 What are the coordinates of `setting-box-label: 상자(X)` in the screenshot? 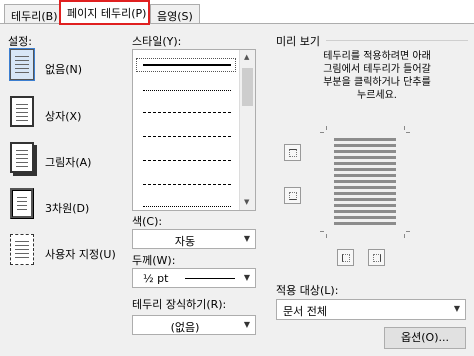 It's located at (63, 116).